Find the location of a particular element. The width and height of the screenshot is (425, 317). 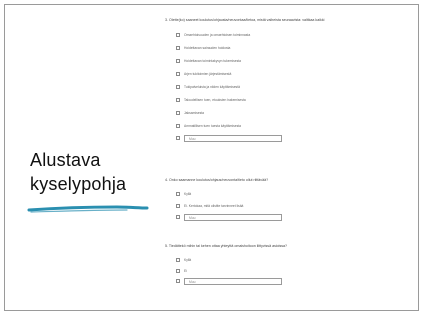

checkbox-option: Tukipalveluista ja niiden käyttämisestä is located at coordinates (208, 86).